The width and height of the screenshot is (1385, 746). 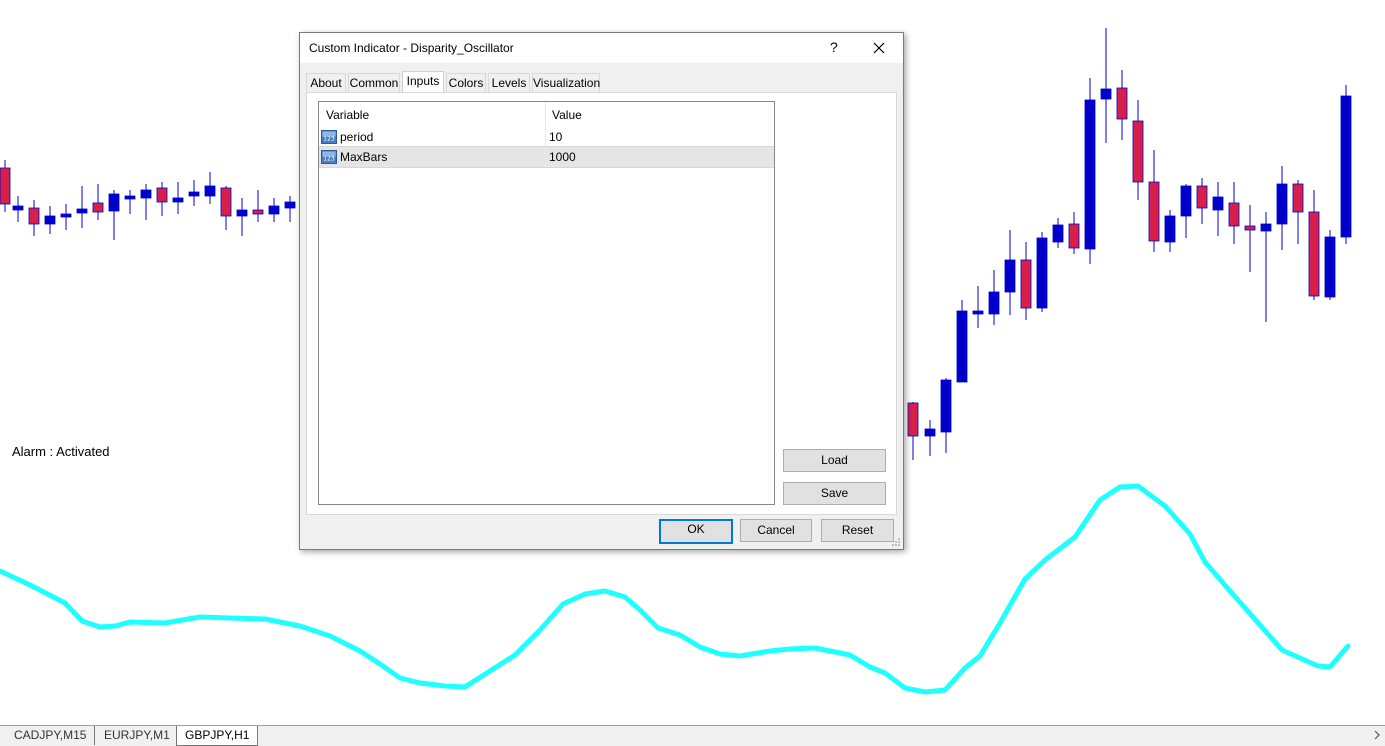 I want to click on resize-grip-icon, so click(x=896, y=542).